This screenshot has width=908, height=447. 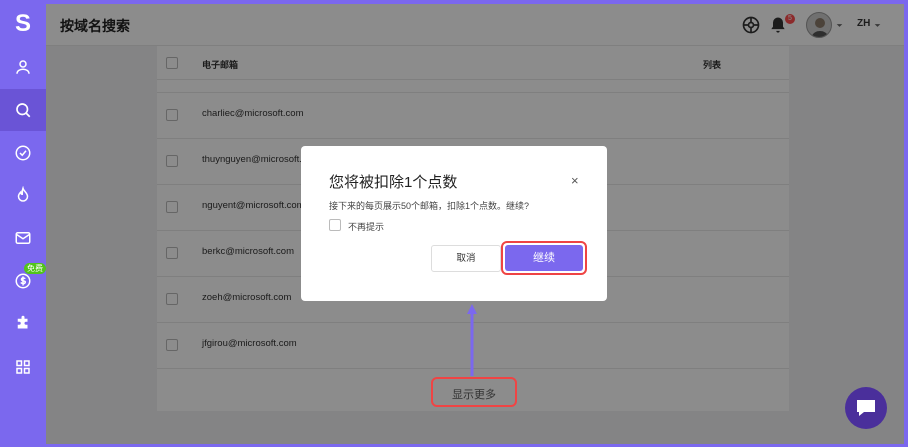 I want to click on show-more-button: 显示更多, so click(x=474, y=394).